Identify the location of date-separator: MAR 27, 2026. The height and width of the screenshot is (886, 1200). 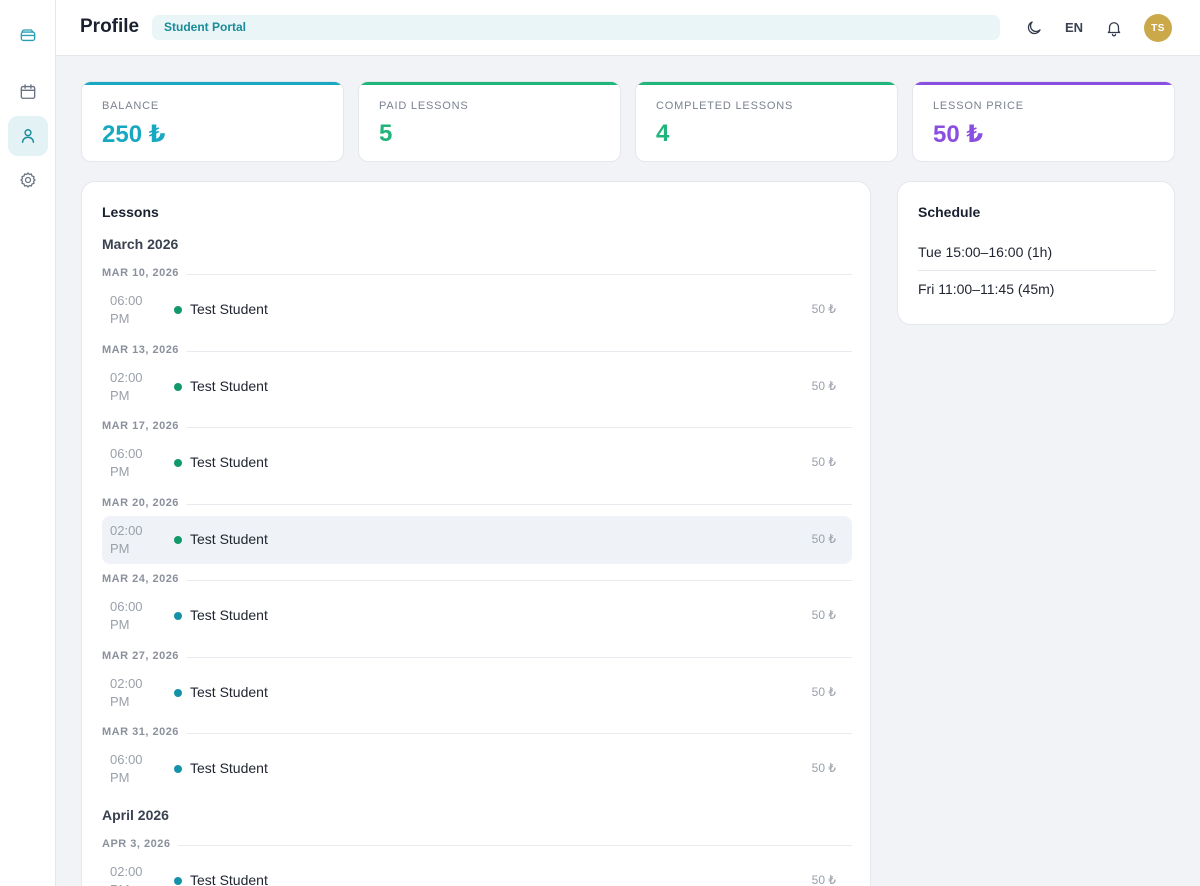
(477, 657).